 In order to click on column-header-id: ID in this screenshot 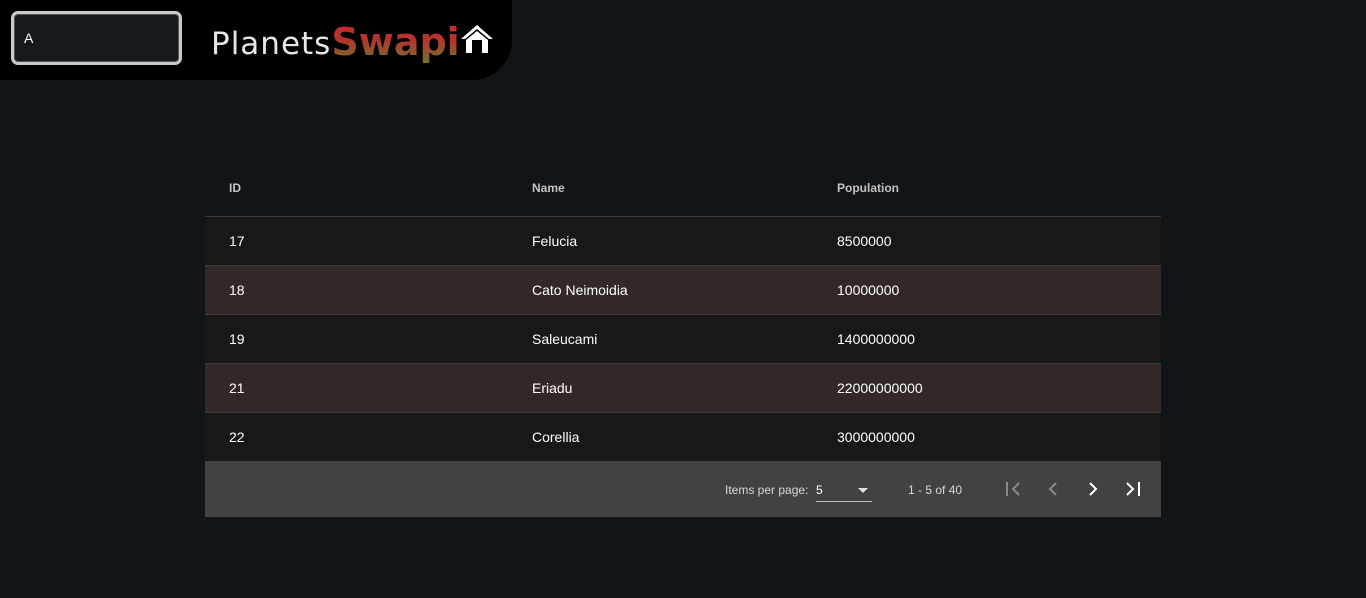, I will do `click(356, 188)`.